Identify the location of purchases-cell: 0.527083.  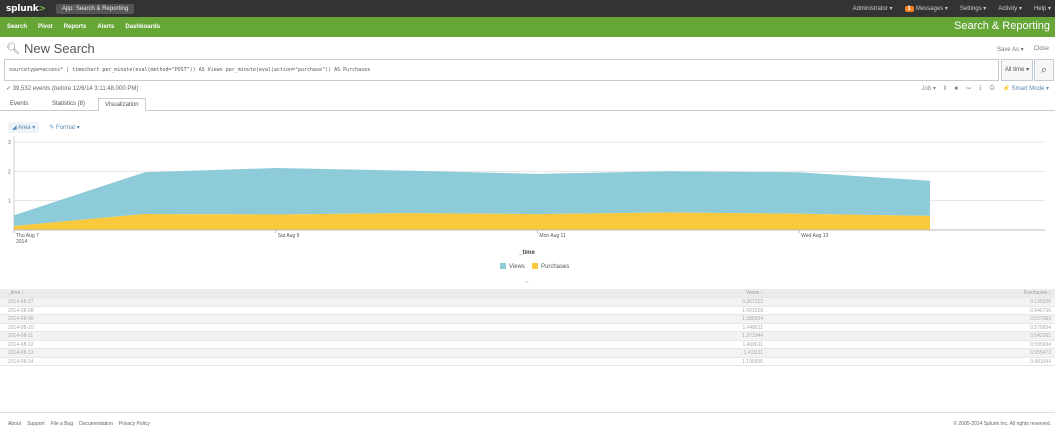
(1040, 319).